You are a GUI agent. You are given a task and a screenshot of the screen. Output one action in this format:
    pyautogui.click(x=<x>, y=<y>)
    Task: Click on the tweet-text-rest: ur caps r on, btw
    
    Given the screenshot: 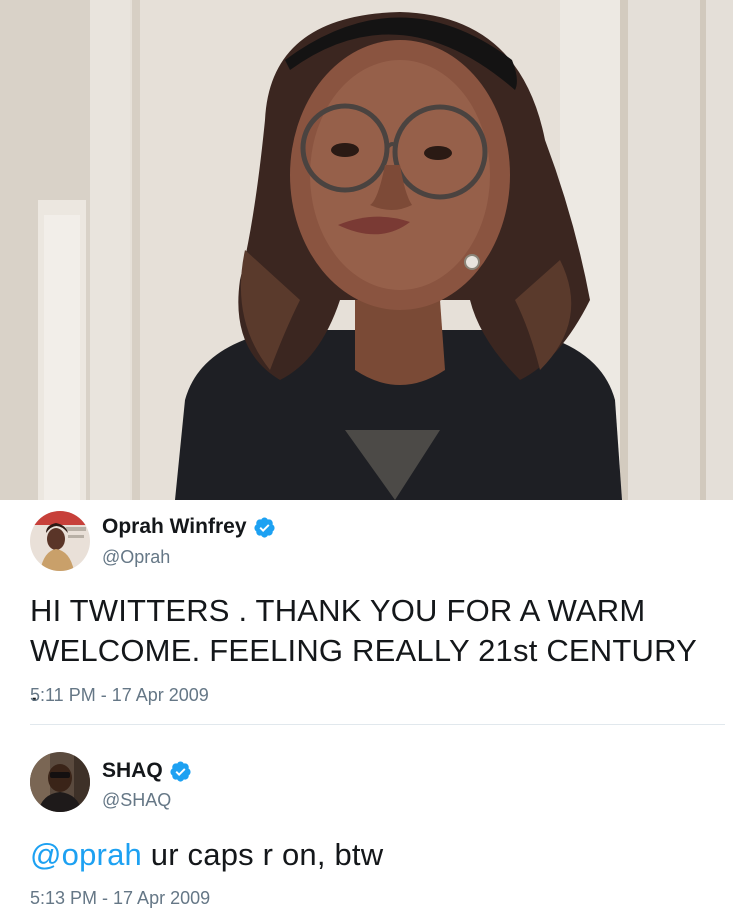 What is the action you would take?
    pyautogui.click(x=262, y=854)
    